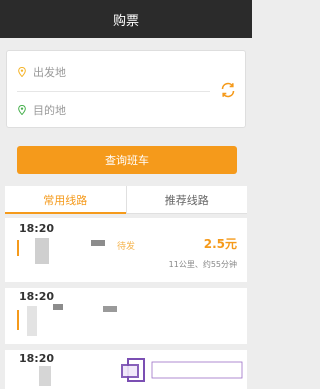 Image resolution: width=320 pixels, height=389 pixels. What do you see at coordinates (49, 72) in the screenshot?
I see `departure-placeholder: 出发地` at bounding box center [49, 72].